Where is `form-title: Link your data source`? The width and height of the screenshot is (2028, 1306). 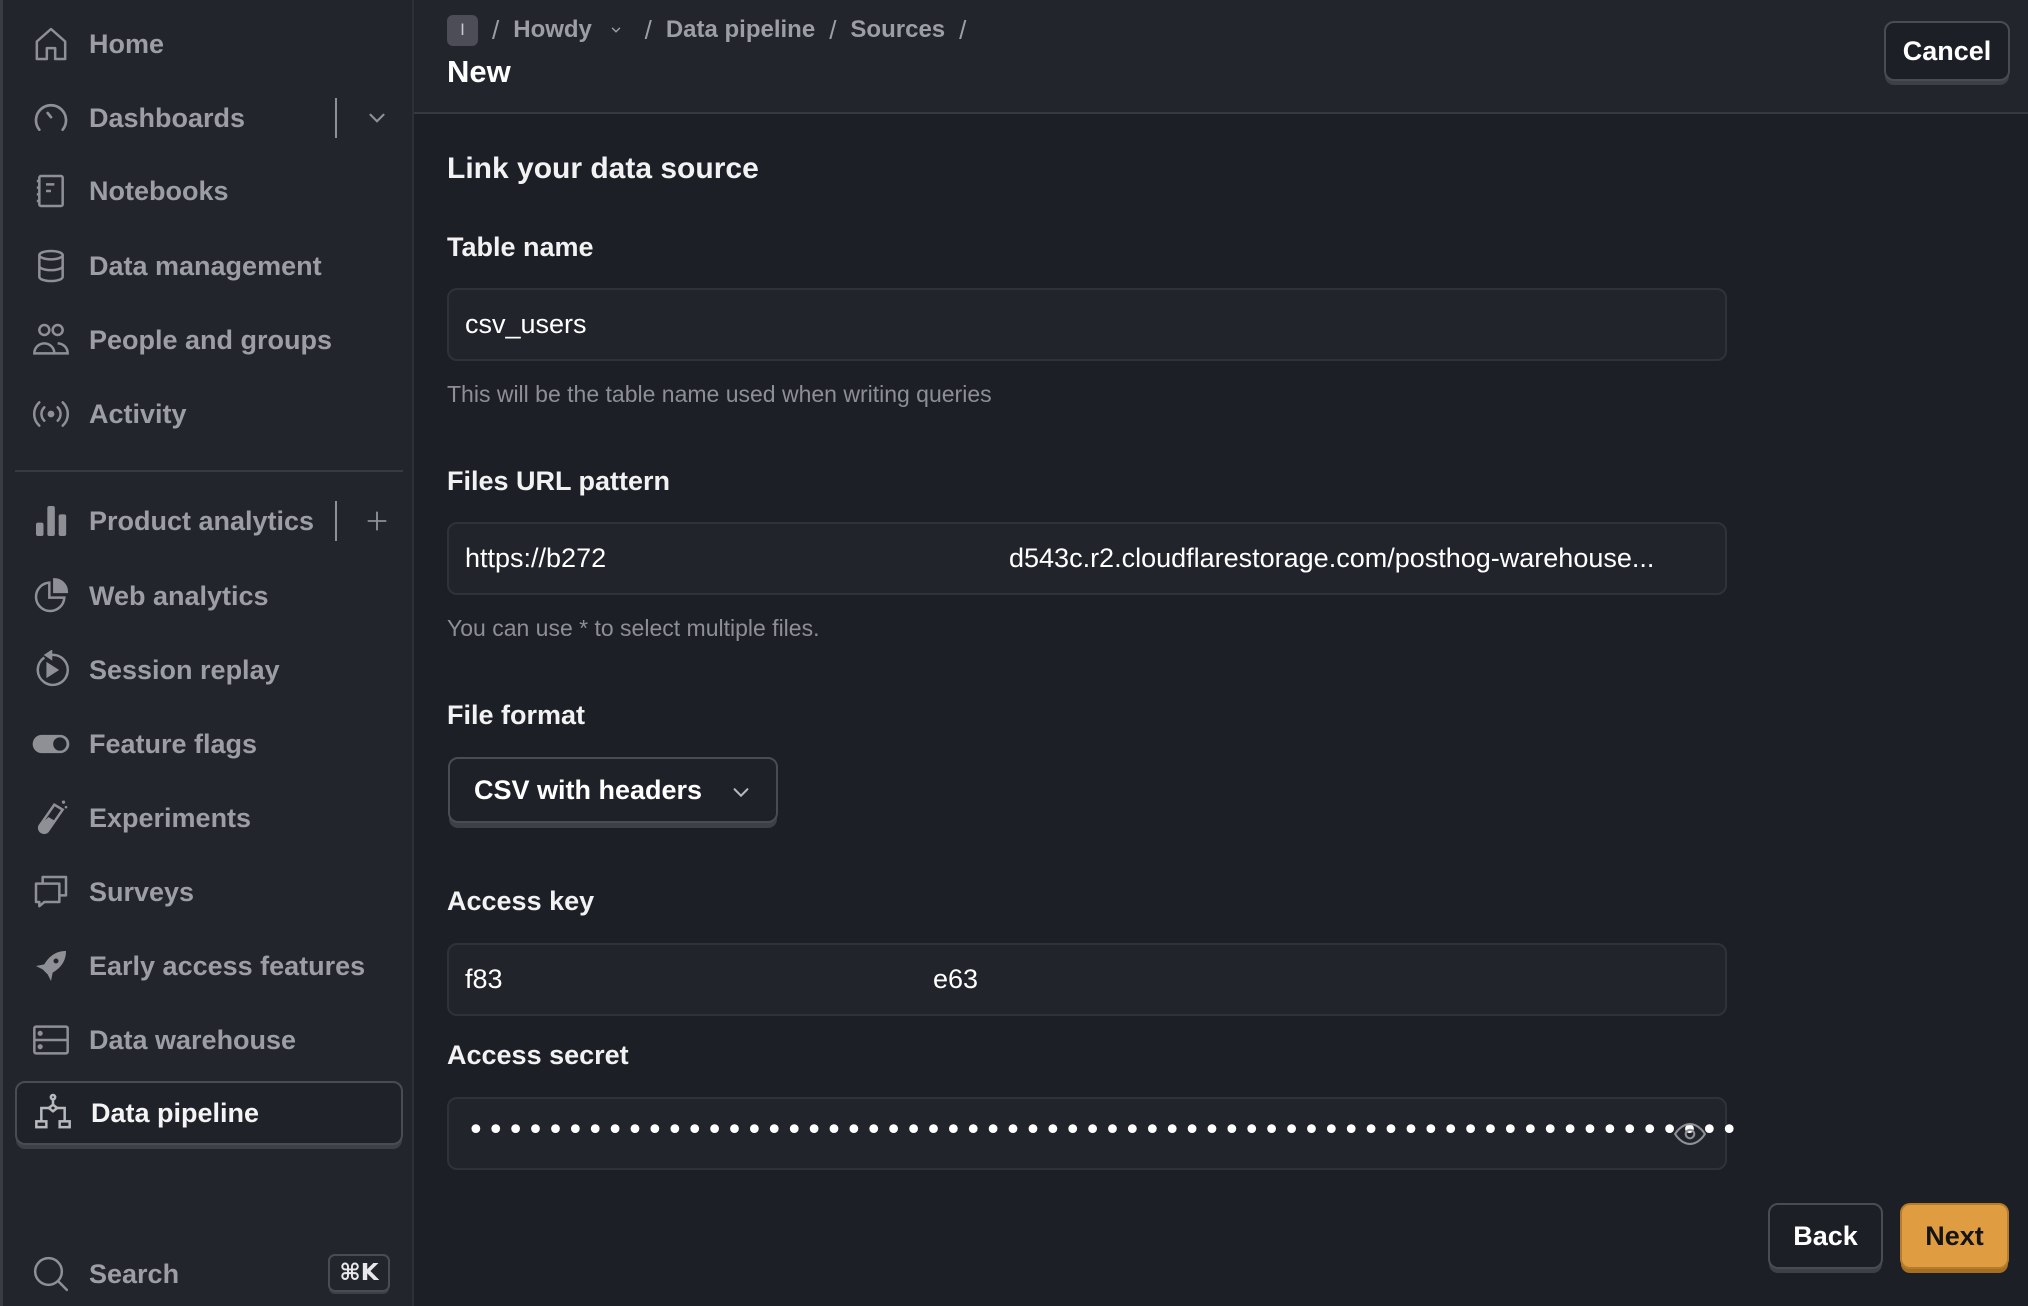
form-title: Link your data source is located at coordinates (603, 168).